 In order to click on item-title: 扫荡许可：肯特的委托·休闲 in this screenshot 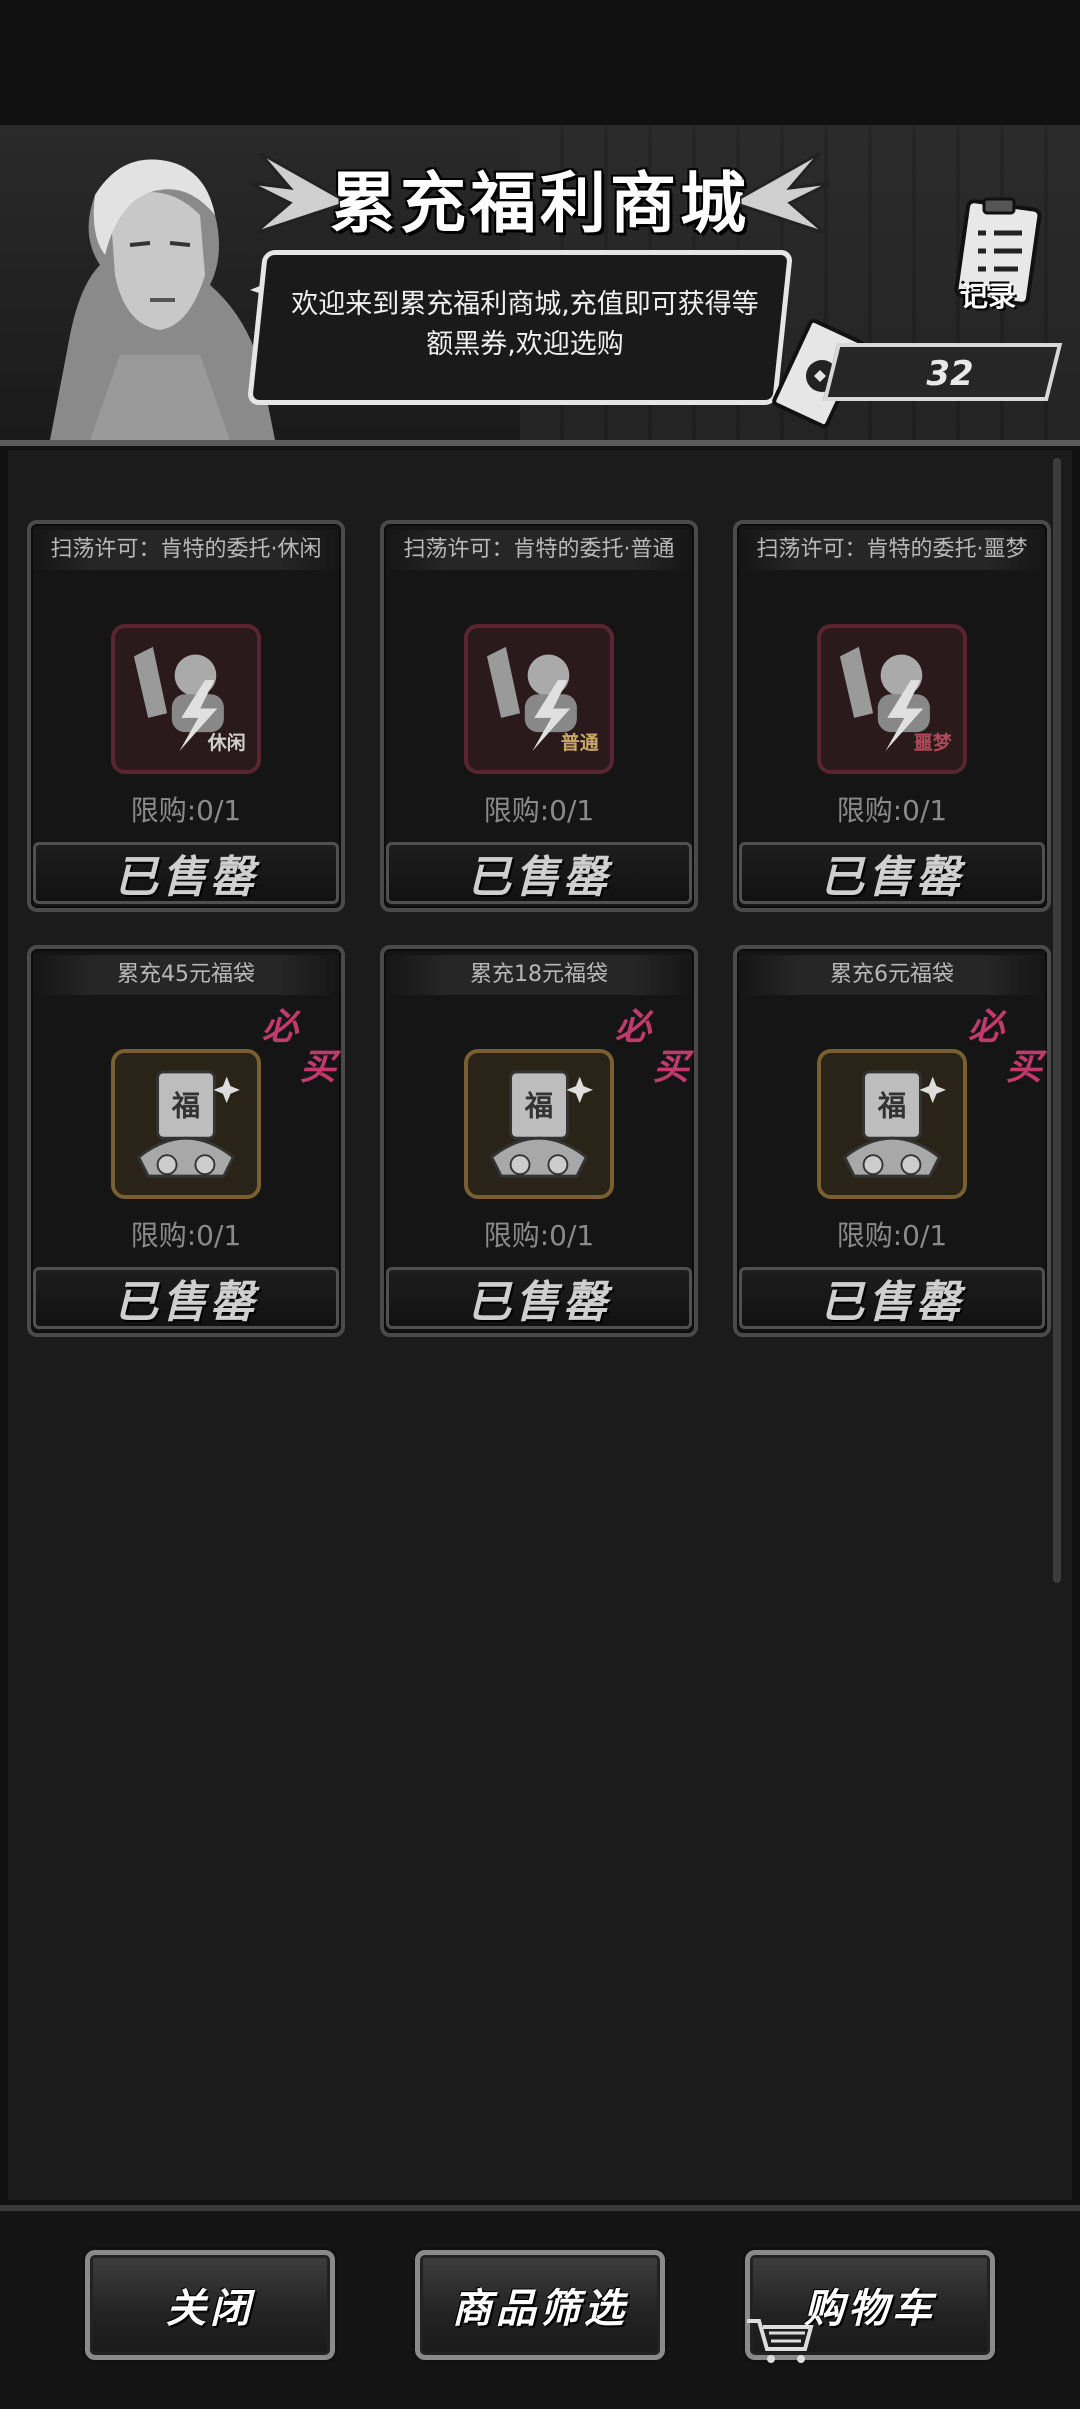, I will do `click(186, 550)`.